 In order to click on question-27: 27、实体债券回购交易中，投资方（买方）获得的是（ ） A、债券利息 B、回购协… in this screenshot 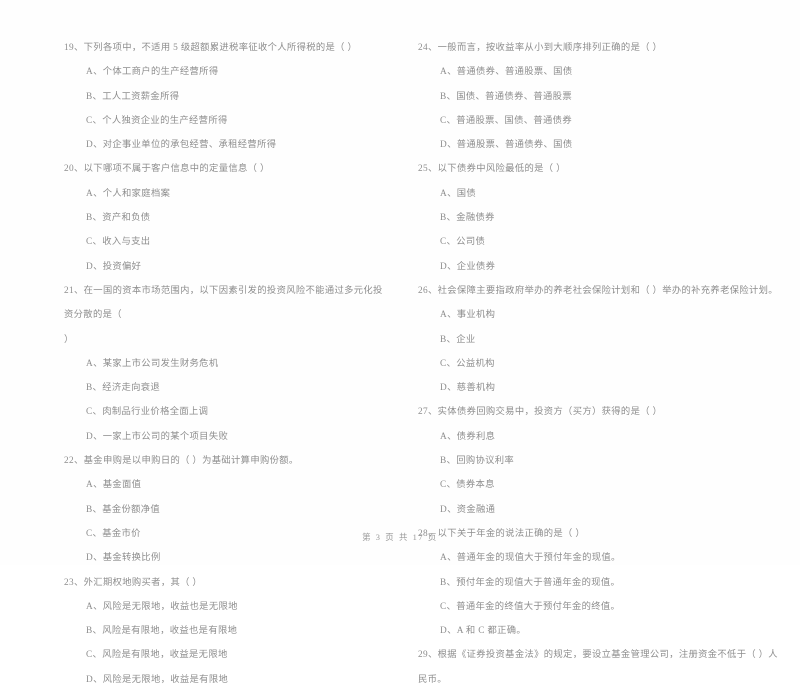, I will do `click(598, 460)`.